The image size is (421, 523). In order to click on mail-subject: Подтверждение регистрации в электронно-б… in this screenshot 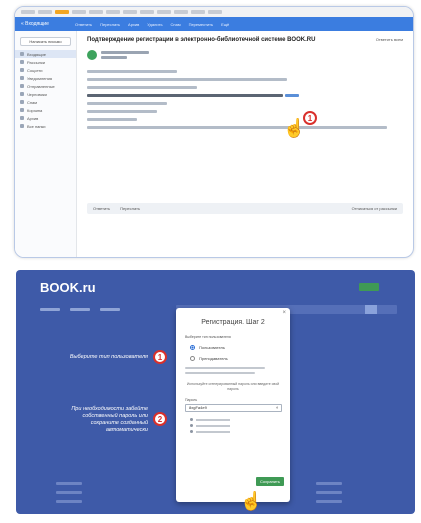, I will do `click(201, 40)`.